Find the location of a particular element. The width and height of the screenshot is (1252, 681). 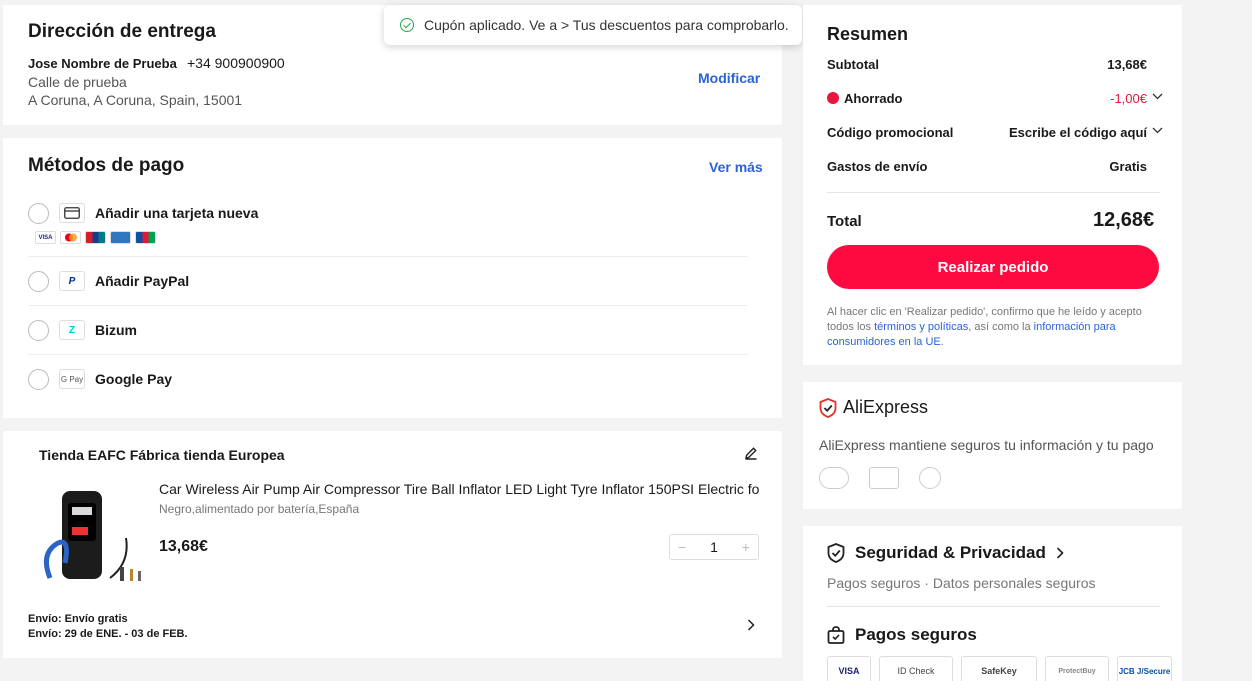

place-order-button: Realizar pedido is located at coordinates (993, 267).